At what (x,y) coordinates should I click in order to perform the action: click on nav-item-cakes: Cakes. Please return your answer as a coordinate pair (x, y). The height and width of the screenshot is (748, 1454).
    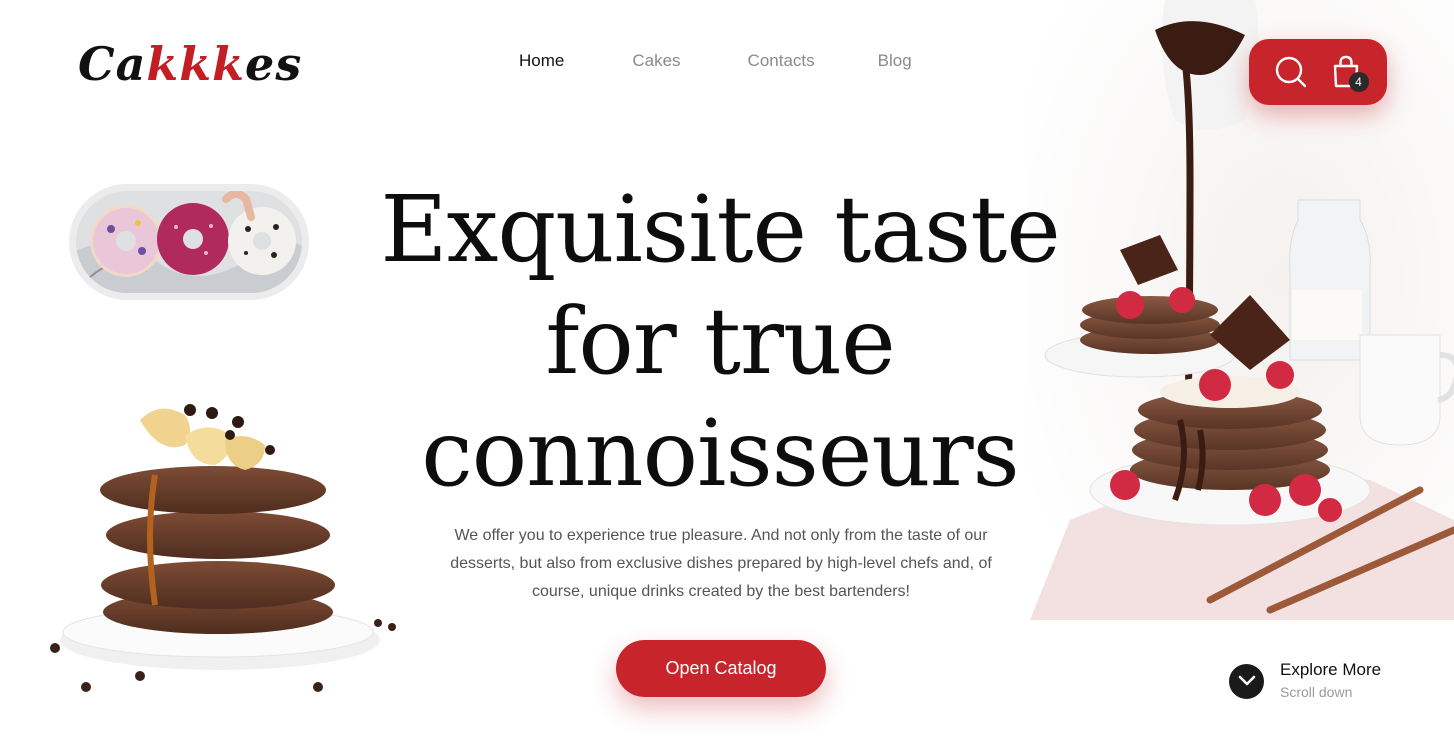
    Looking at the image, I should click on (656, 62).